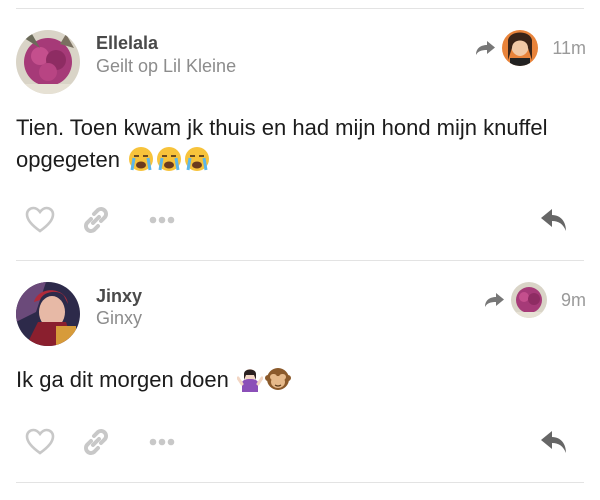 This screenshot has width=600, height=500. What do you see at coordinates (119, 296) in the screenshot?
I see `author-name: Jinxy` at bounding box center [119, 296].